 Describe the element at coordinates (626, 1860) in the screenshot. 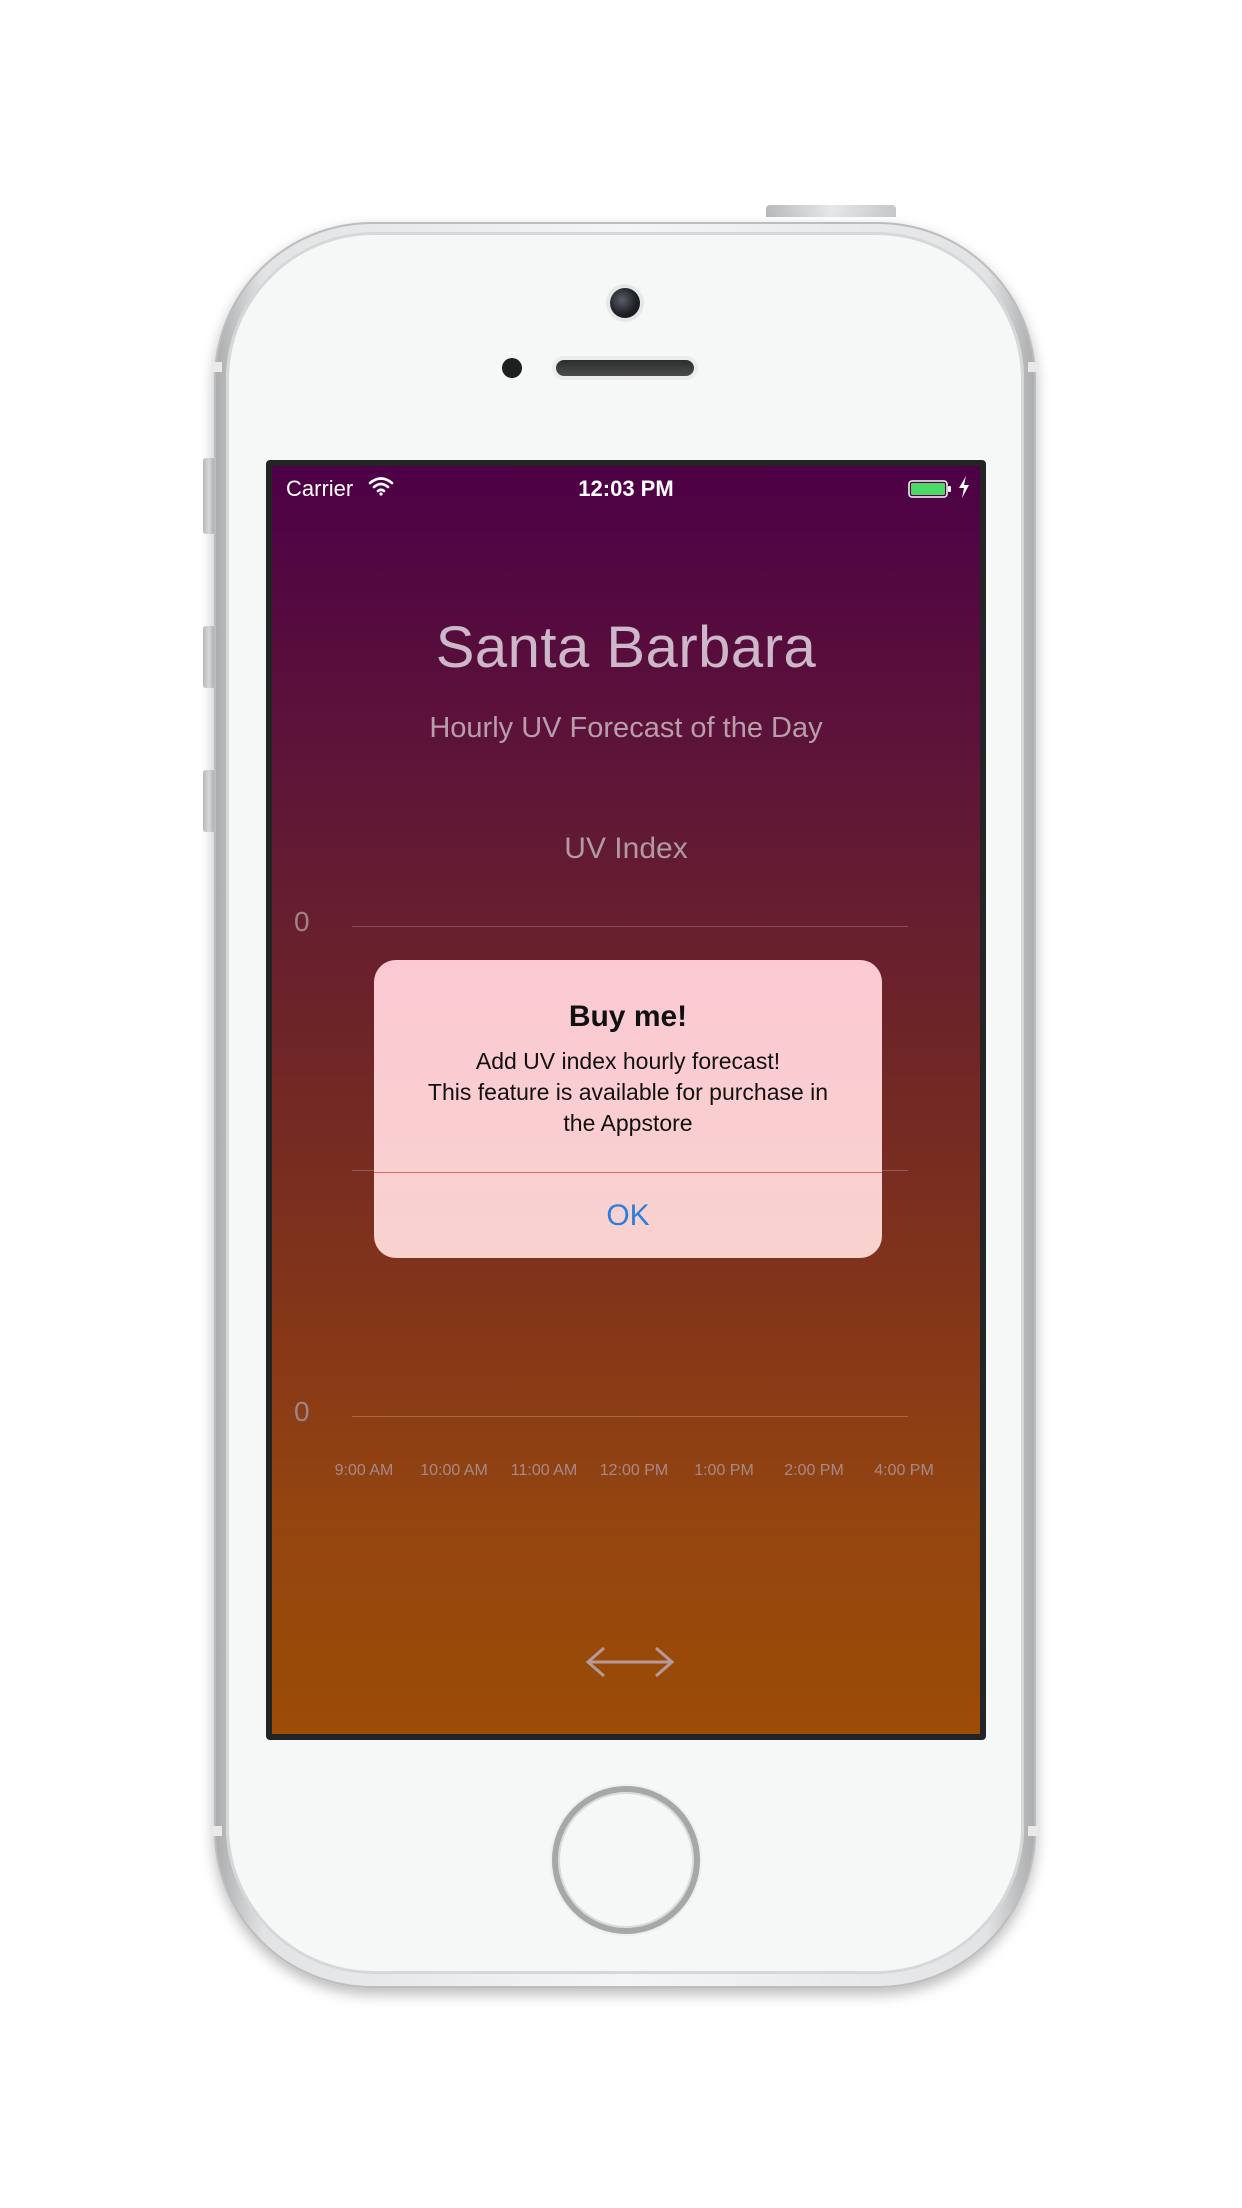

I see `home-button` at that location.